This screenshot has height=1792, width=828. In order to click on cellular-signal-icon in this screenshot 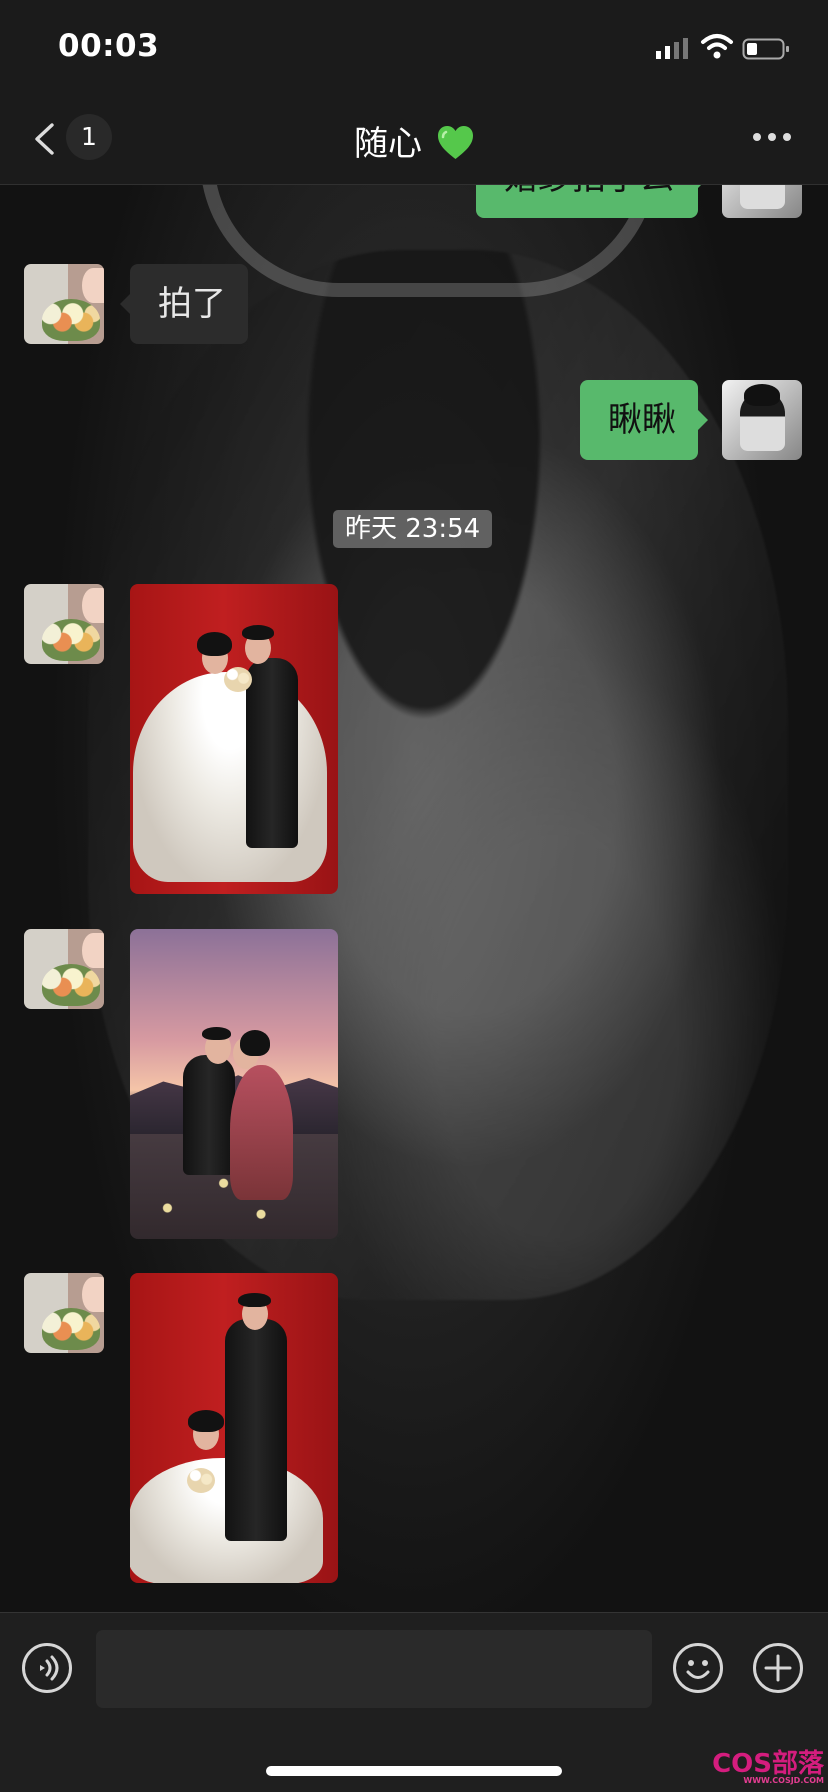, I will do `click(672, 48)`.